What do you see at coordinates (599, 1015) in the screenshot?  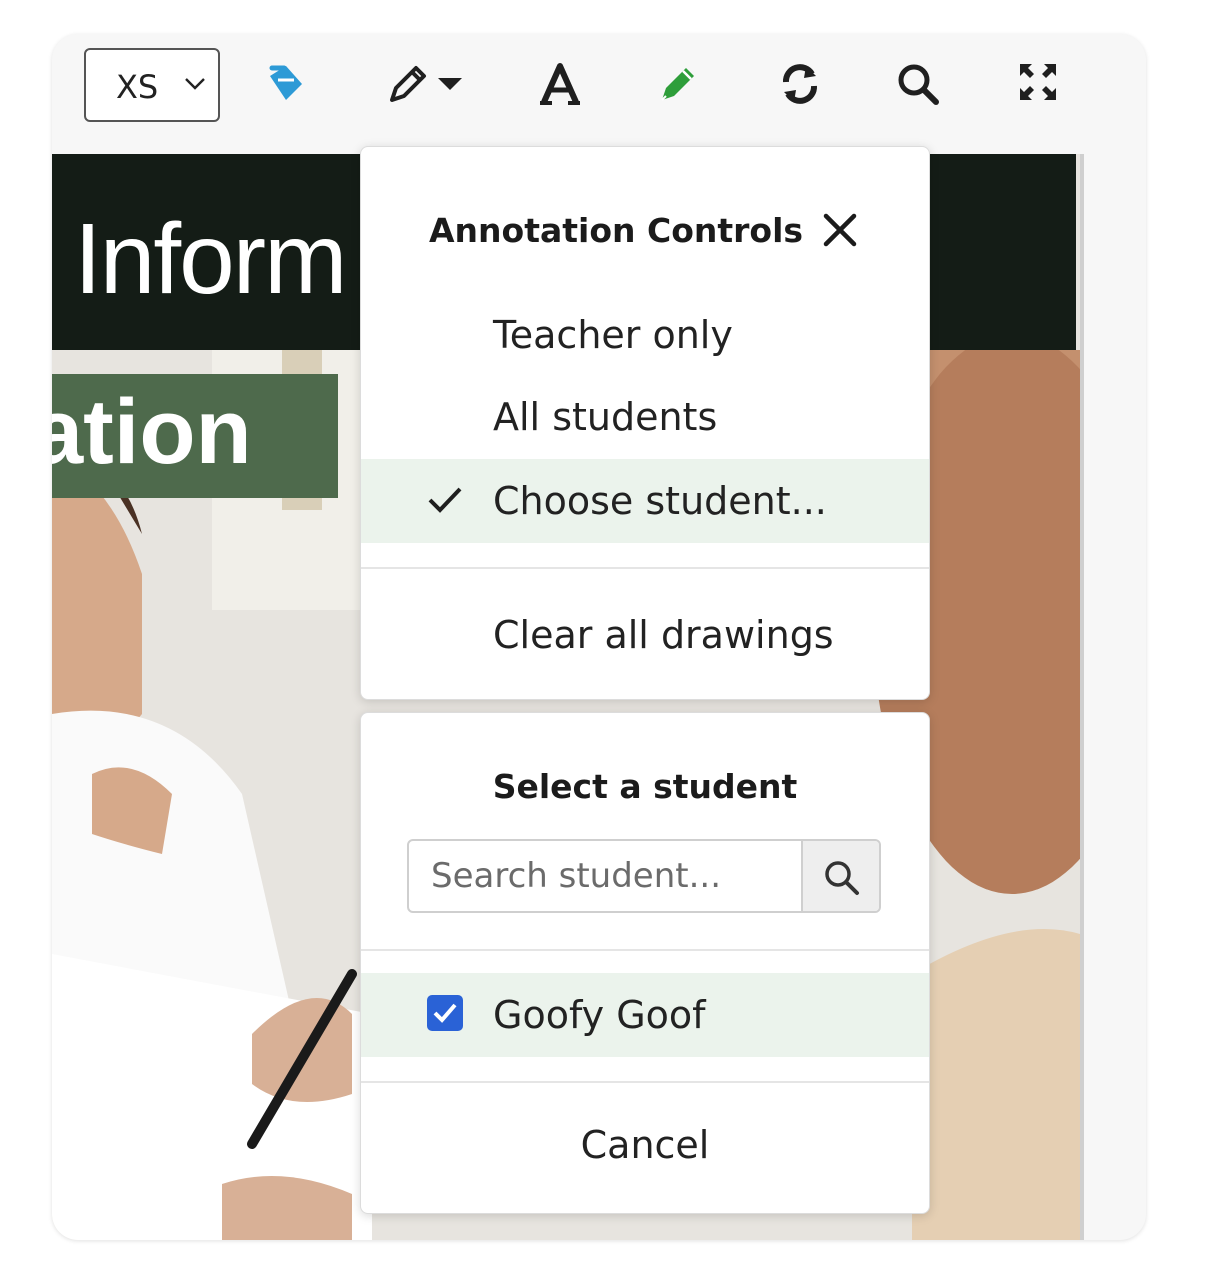 I see `student-name: Goofy Goof` at bounding box center [599, 1015].